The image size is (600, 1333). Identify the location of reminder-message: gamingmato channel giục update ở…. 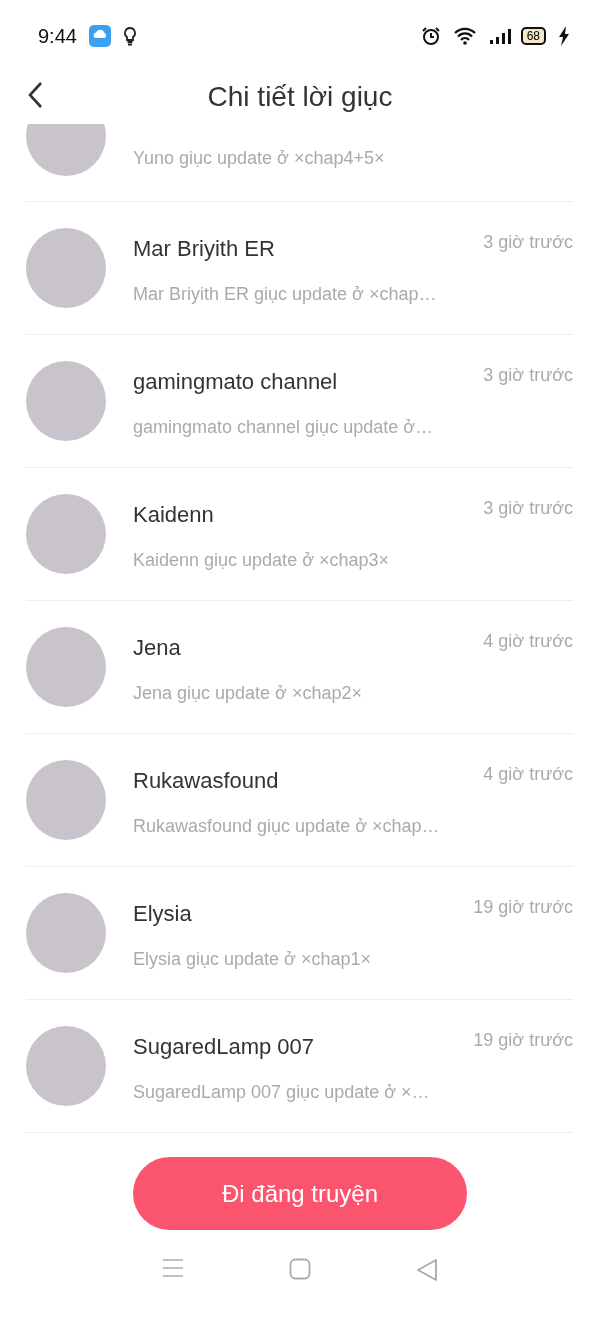
(283, 427).